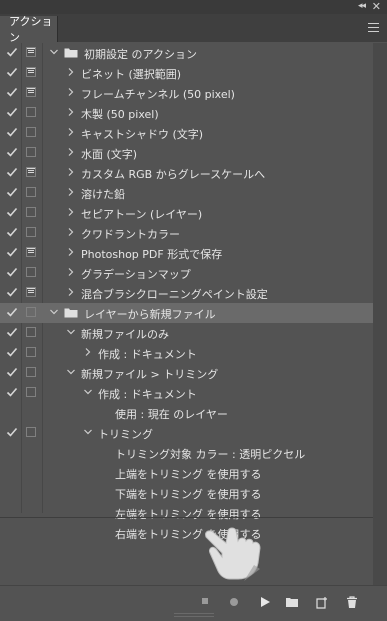 The height and width of the screenshot is (621, 387). I want to click on scrollbar, so click(380, 314).